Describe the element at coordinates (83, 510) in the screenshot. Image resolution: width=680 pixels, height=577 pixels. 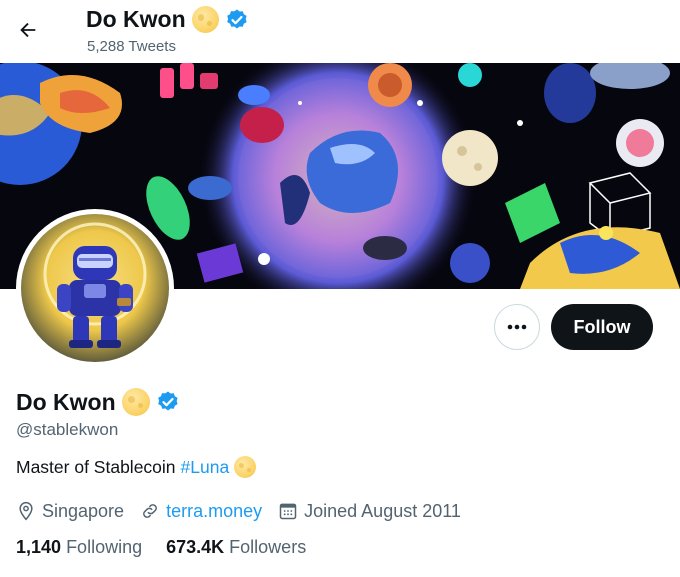
I see `location-text: Singapore` at that location.